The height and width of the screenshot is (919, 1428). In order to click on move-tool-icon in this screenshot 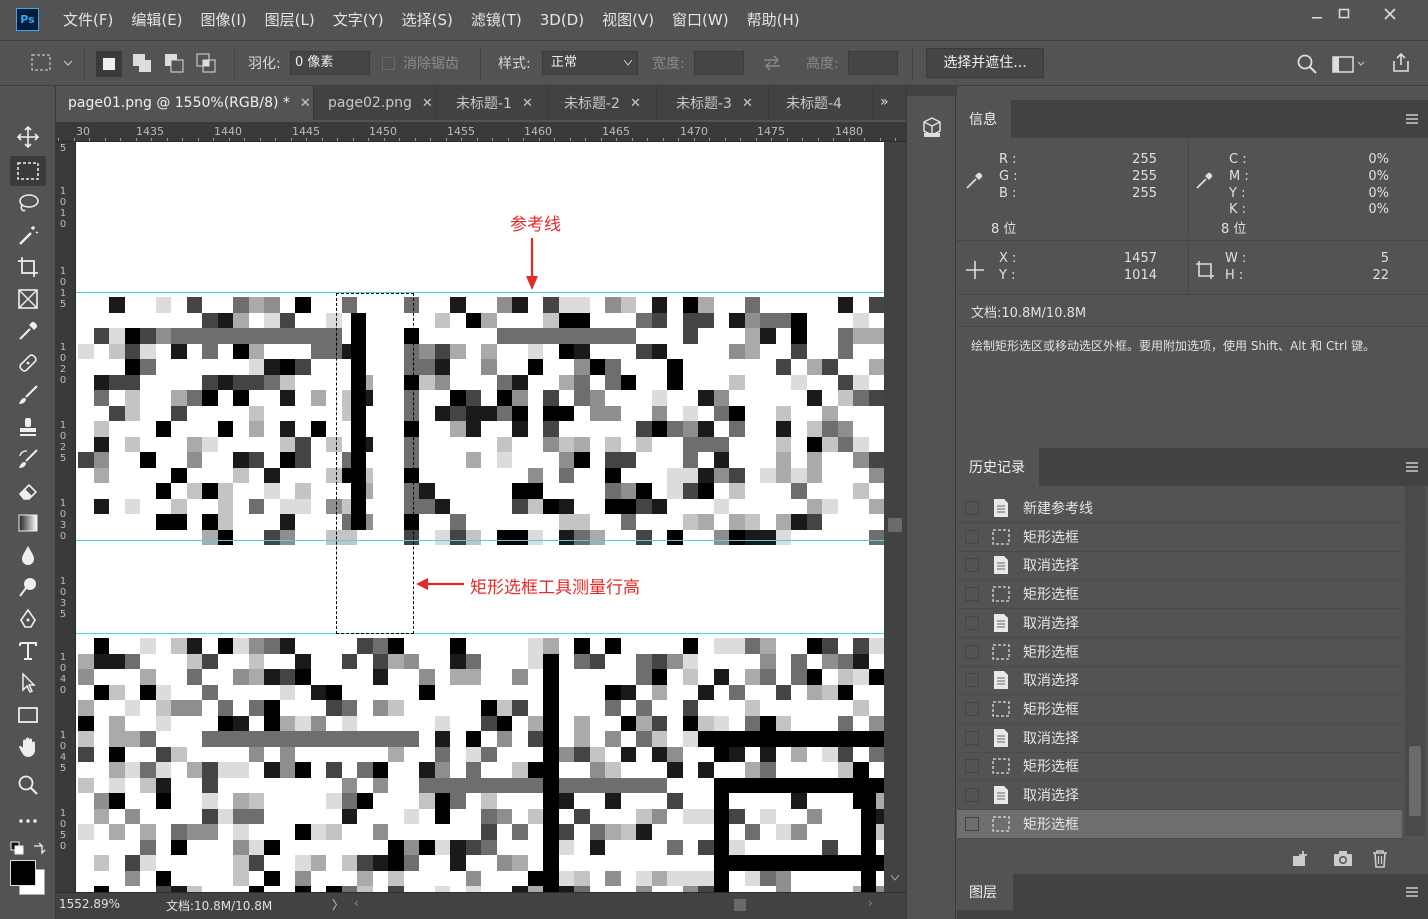, I will do `click(28, 137)`.